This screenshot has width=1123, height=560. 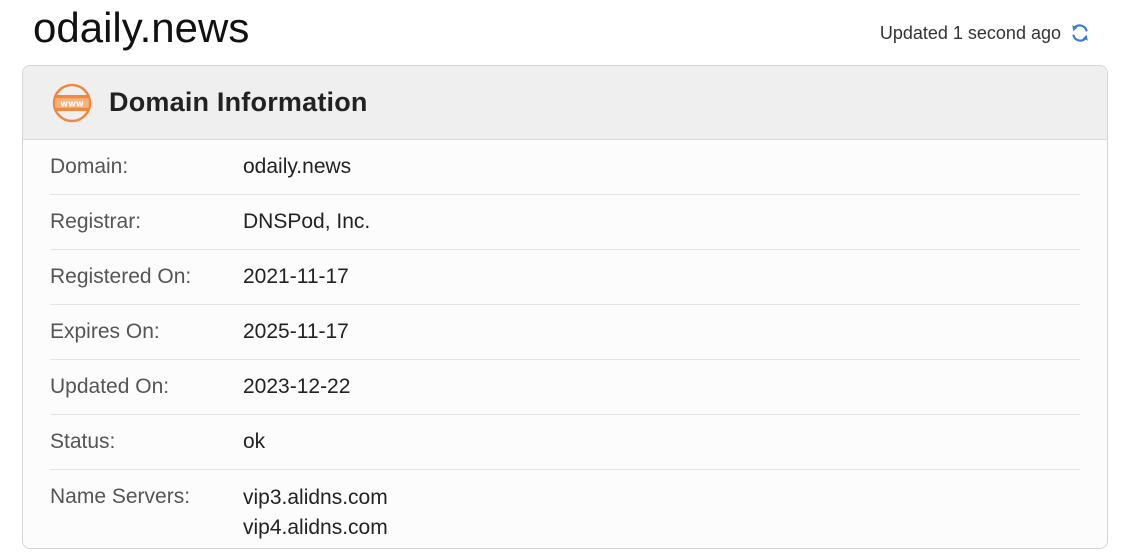 What do you see at coordinates (565, 442) in the screenshot?
I see `info-row-status: Status: ok` at bounding box center [565, 442].